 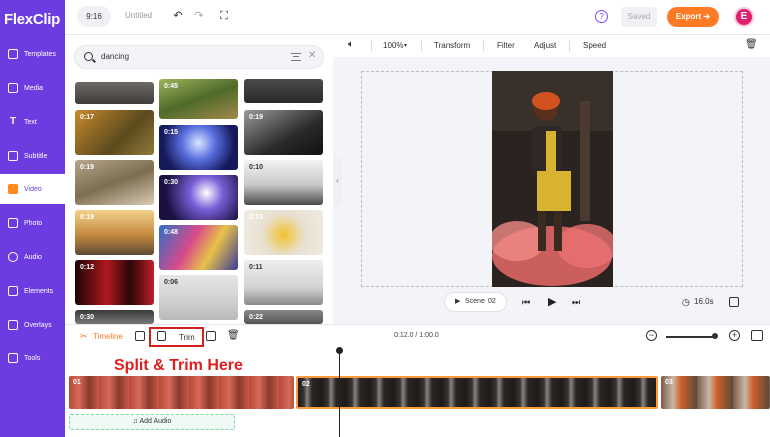 What do you see at coordinates (734, 302) in the screenshot?
I see `fullscreen-preview-icon` at bounding box center [734, 302].